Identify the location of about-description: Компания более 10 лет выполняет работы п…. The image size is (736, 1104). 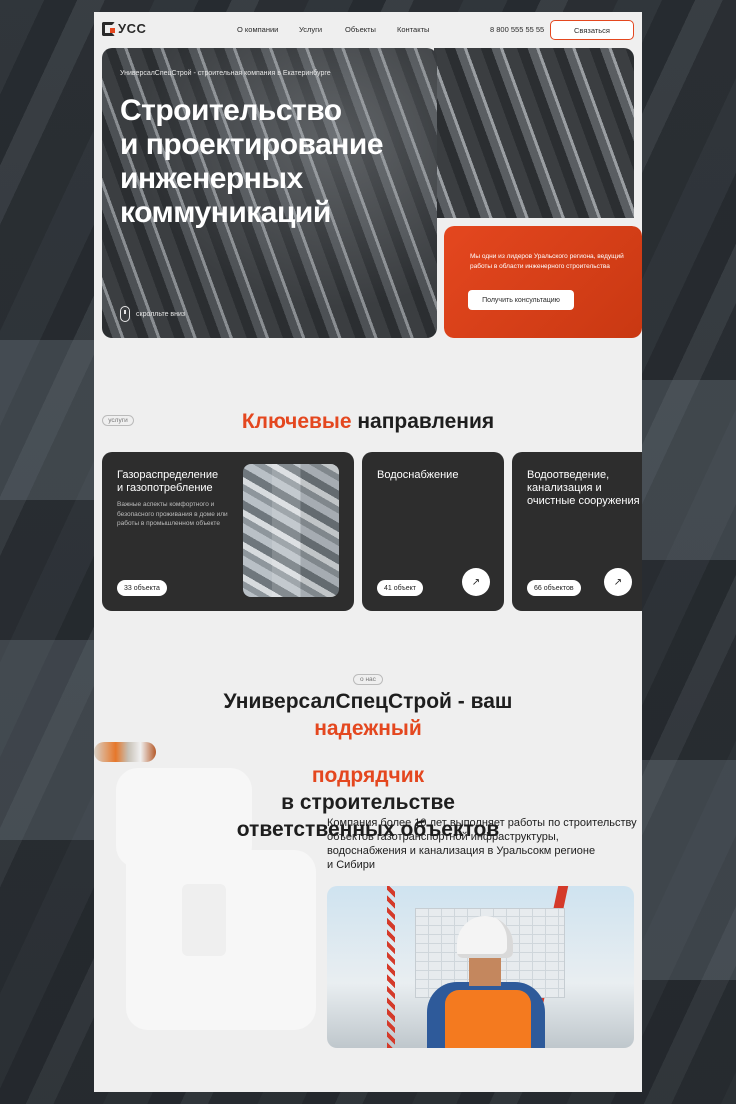
(483, 844).